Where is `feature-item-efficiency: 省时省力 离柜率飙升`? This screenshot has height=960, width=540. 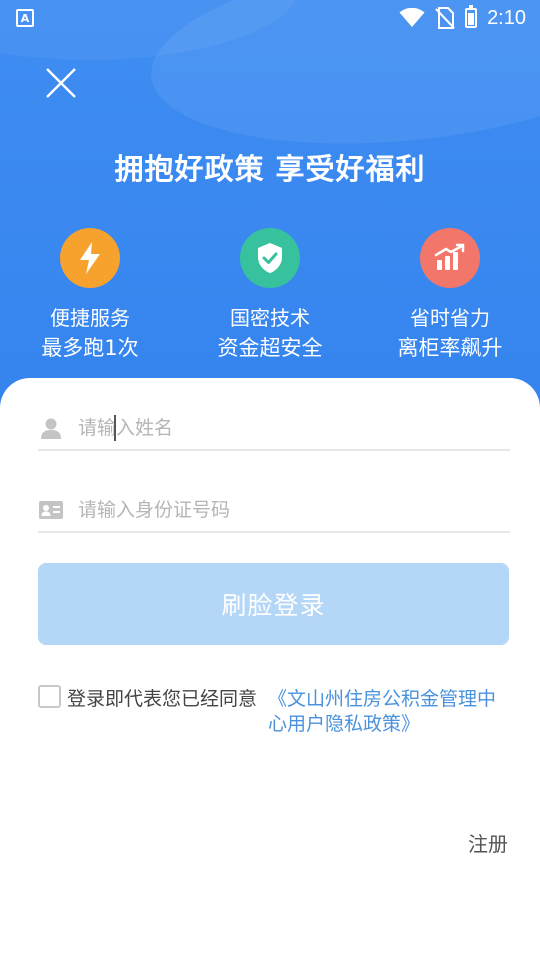 feature-item-efficiency: 省时省力 离柜率飙升 is located at coordinates (450, 296).